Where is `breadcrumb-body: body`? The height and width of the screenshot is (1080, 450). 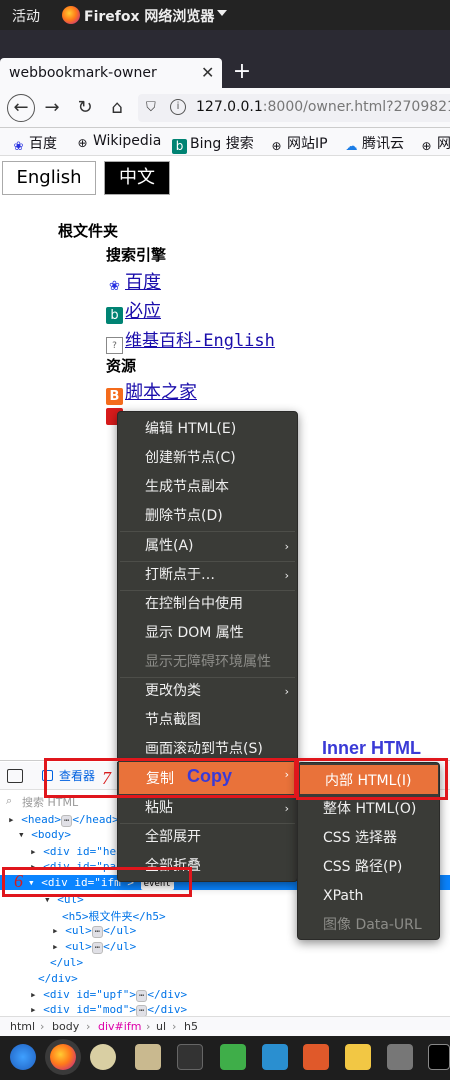
breadcrumb-body: body is located at coordinates (65, 1026).